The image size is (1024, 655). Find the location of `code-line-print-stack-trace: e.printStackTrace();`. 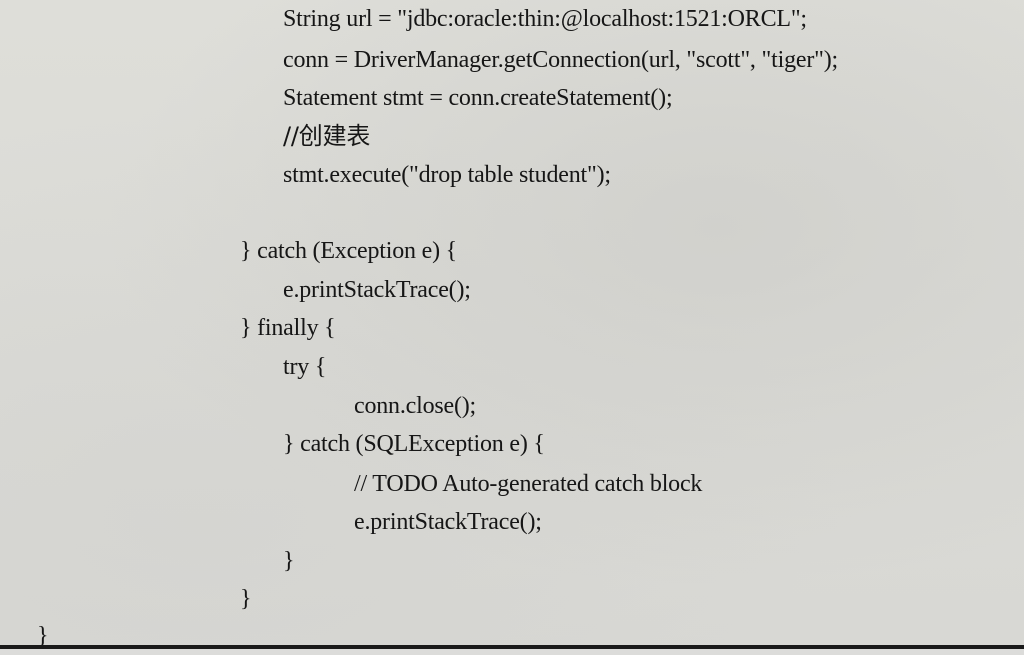

code-line-print-stack-trace: e.printStackTrace(); is located at coordinates (377, 290).